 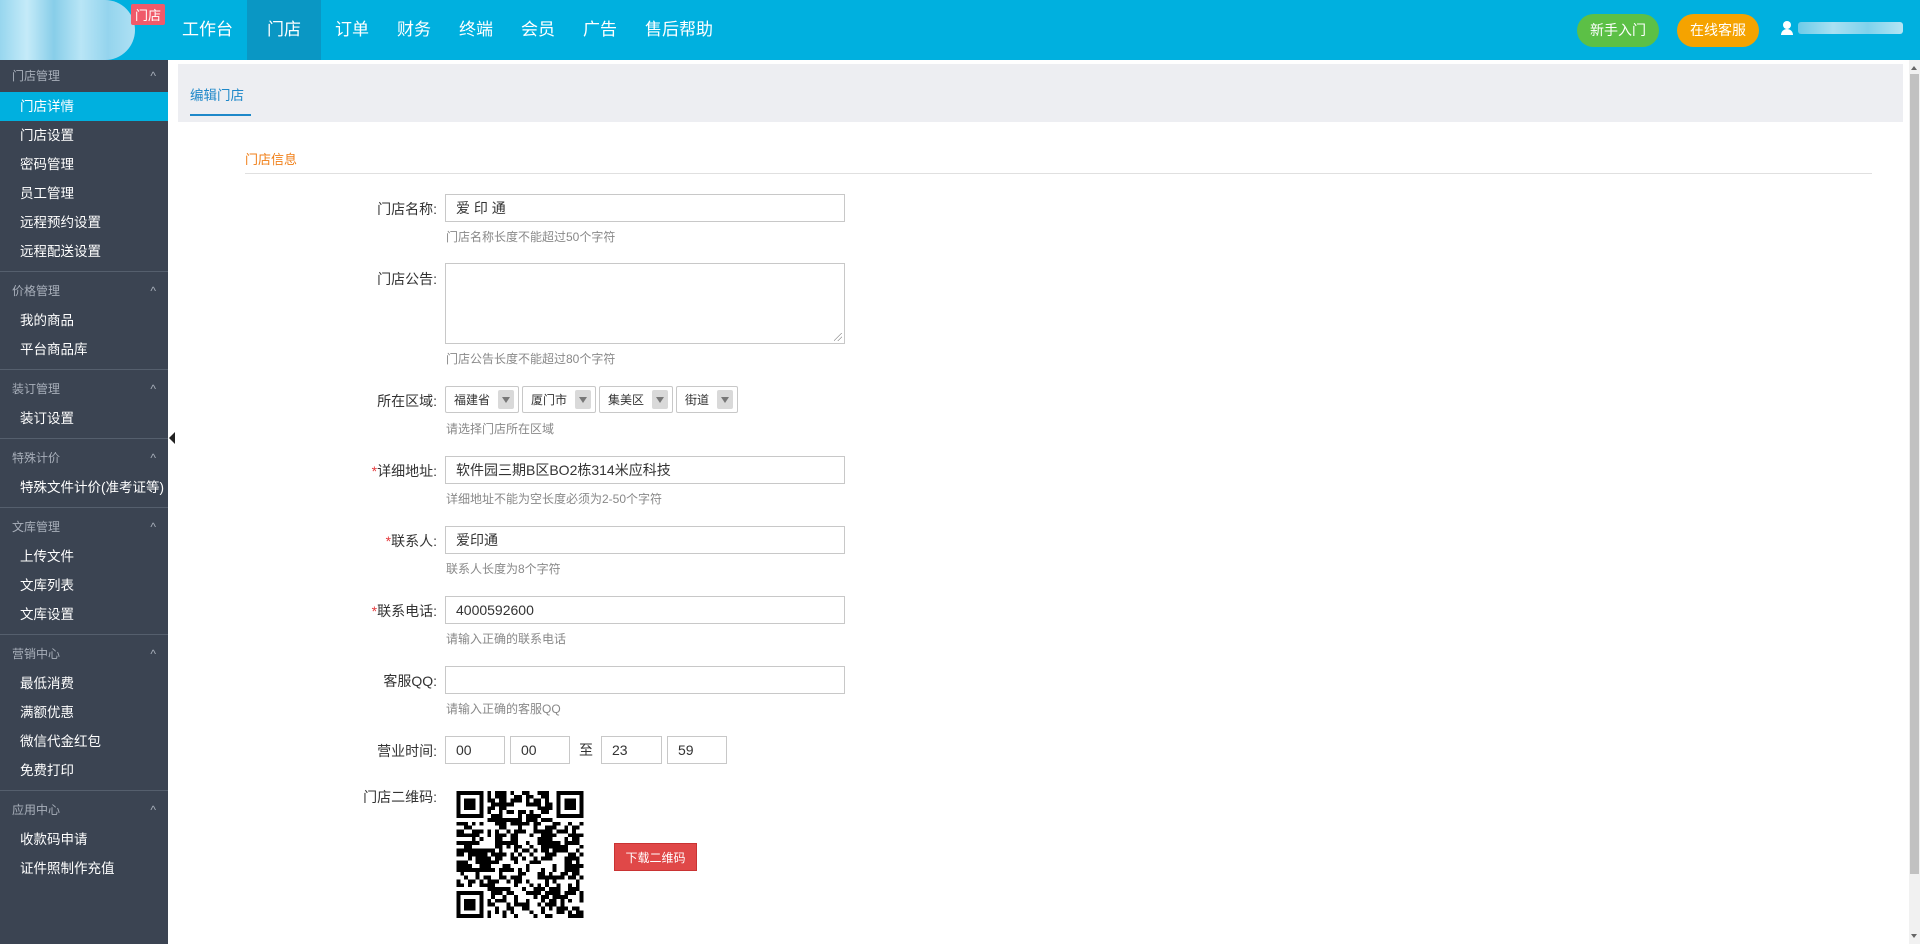 What do you see at coordinates (84, 527) in the screenshot?
I see `sidebar-group-library: 文库管理 ^` at bounding box center [84, 527].